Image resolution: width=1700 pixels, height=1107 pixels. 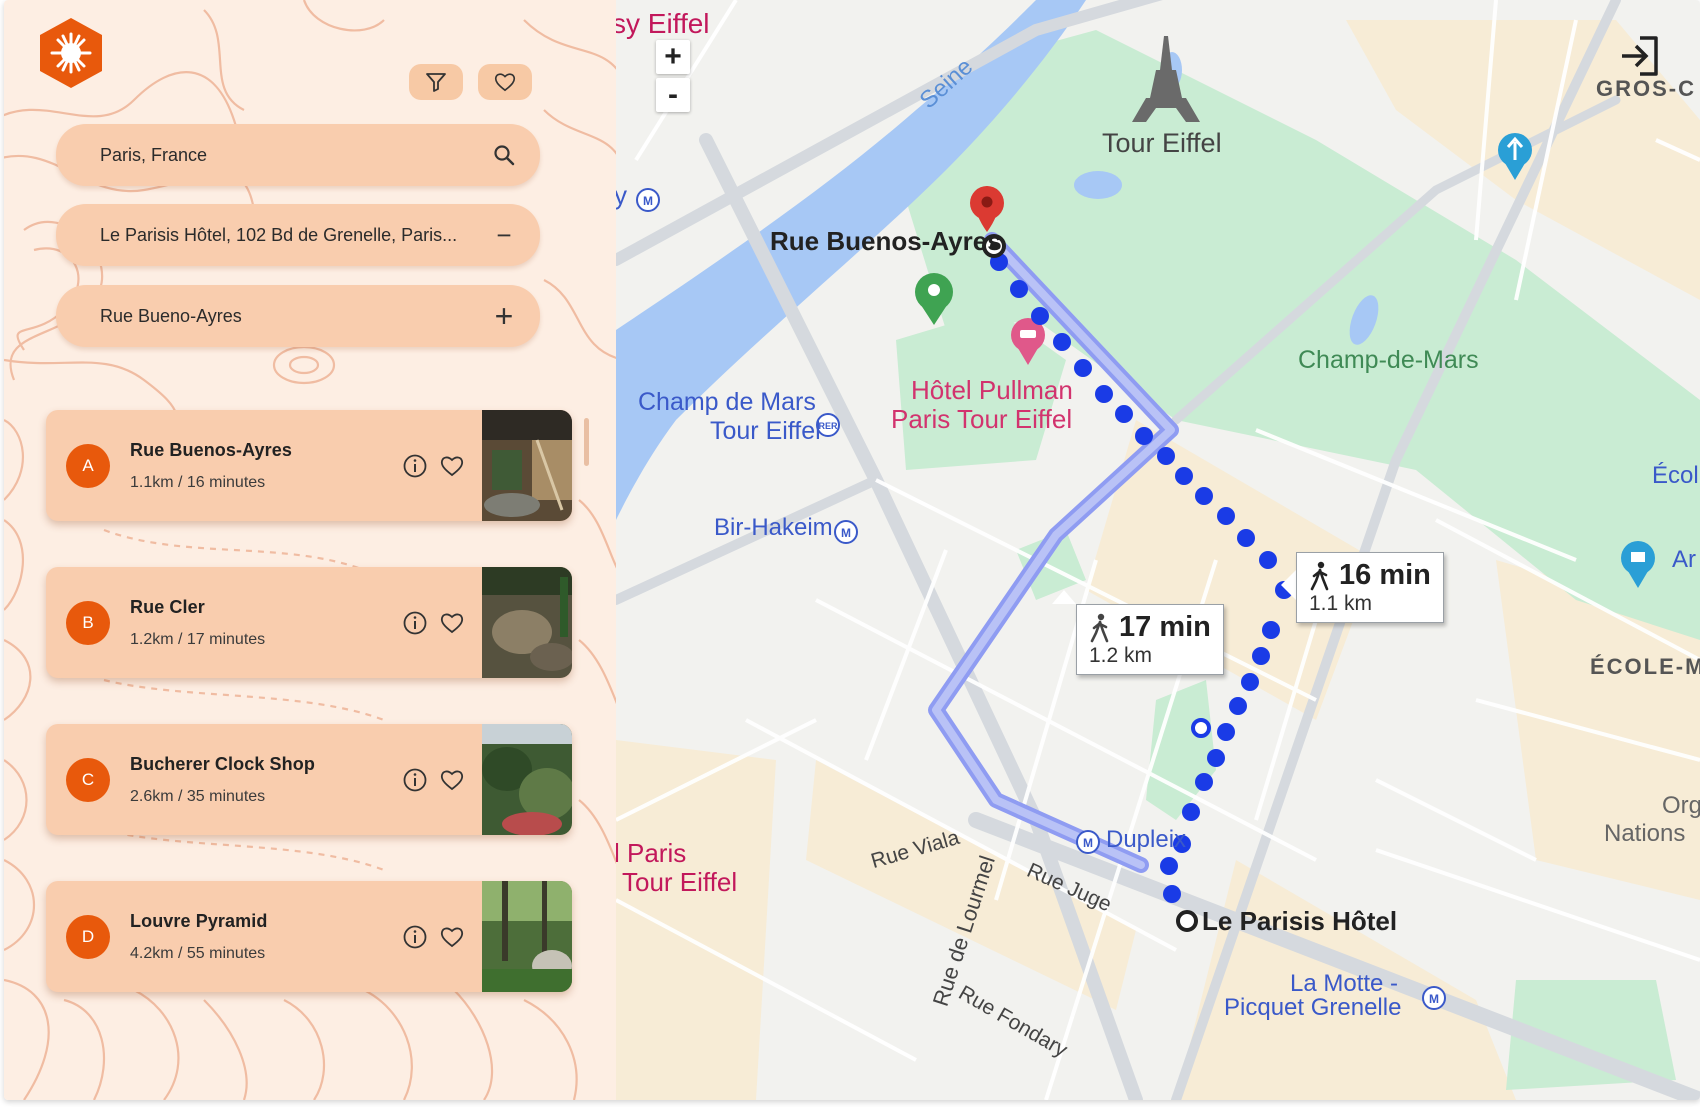 I want to click on poi-label-1: Org, so click(x=1681, y=805).